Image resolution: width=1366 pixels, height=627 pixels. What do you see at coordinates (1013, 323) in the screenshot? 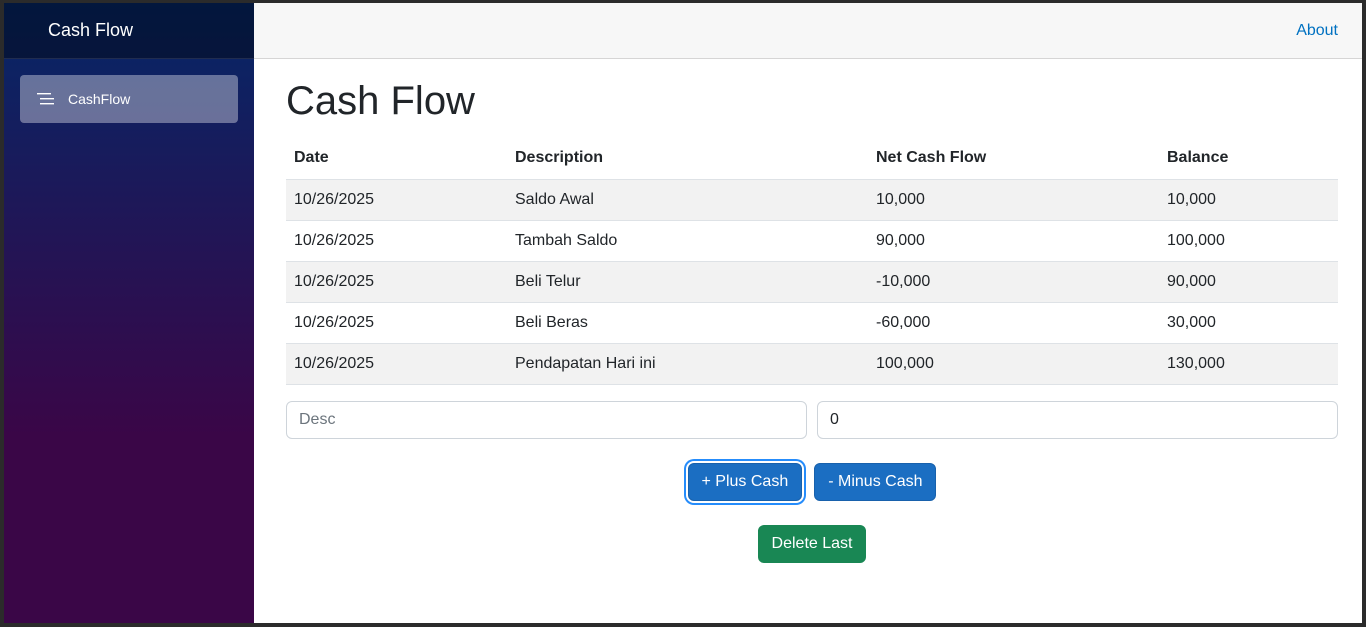
I see `cell-net-cash-flow: -60,000` at bounding box center [1013, 323].